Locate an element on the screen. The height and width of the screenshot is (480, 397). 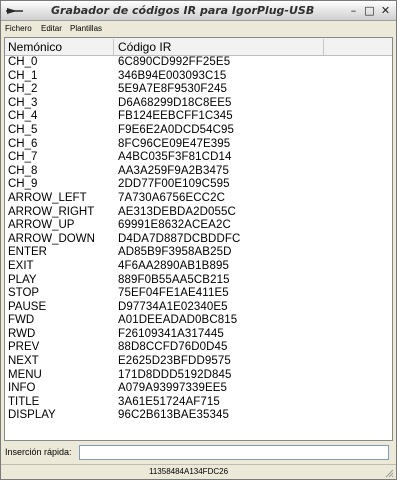
codigo-ir-cell: D4DA7D887DCBDDFC is located at coordinates (179, 240).